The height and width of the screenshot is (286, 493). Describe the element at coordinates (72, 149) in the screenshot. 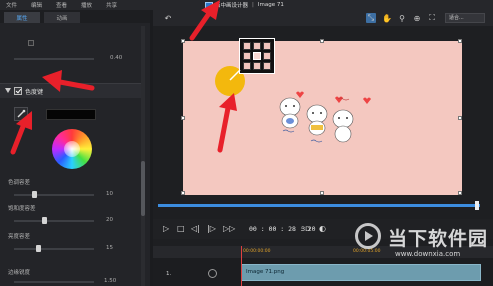

I see `color-wheel` at that location.